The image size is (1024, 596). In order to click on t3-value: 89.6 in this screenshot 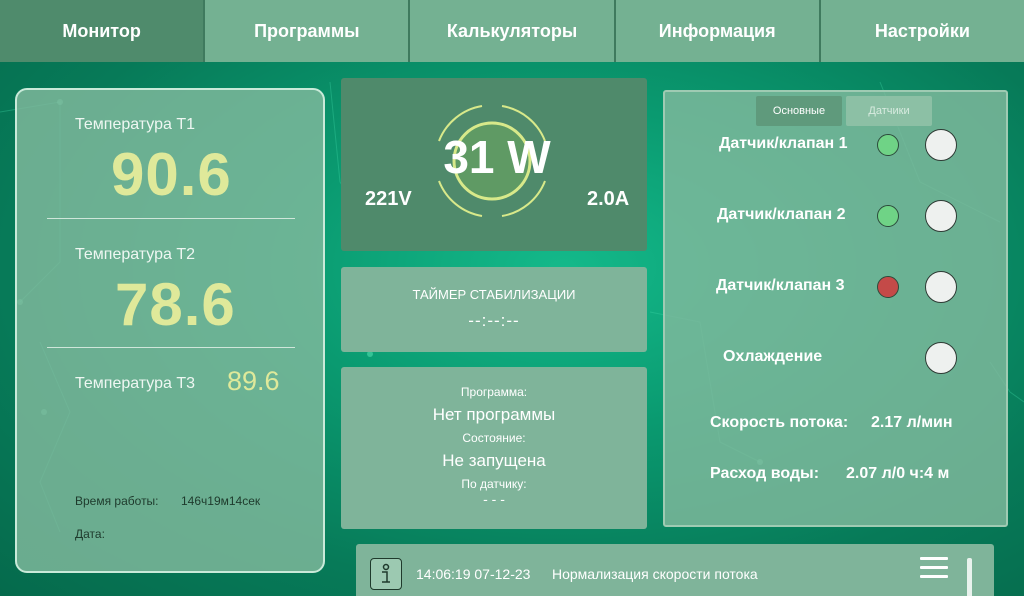, I will do `click(253, 381)`.